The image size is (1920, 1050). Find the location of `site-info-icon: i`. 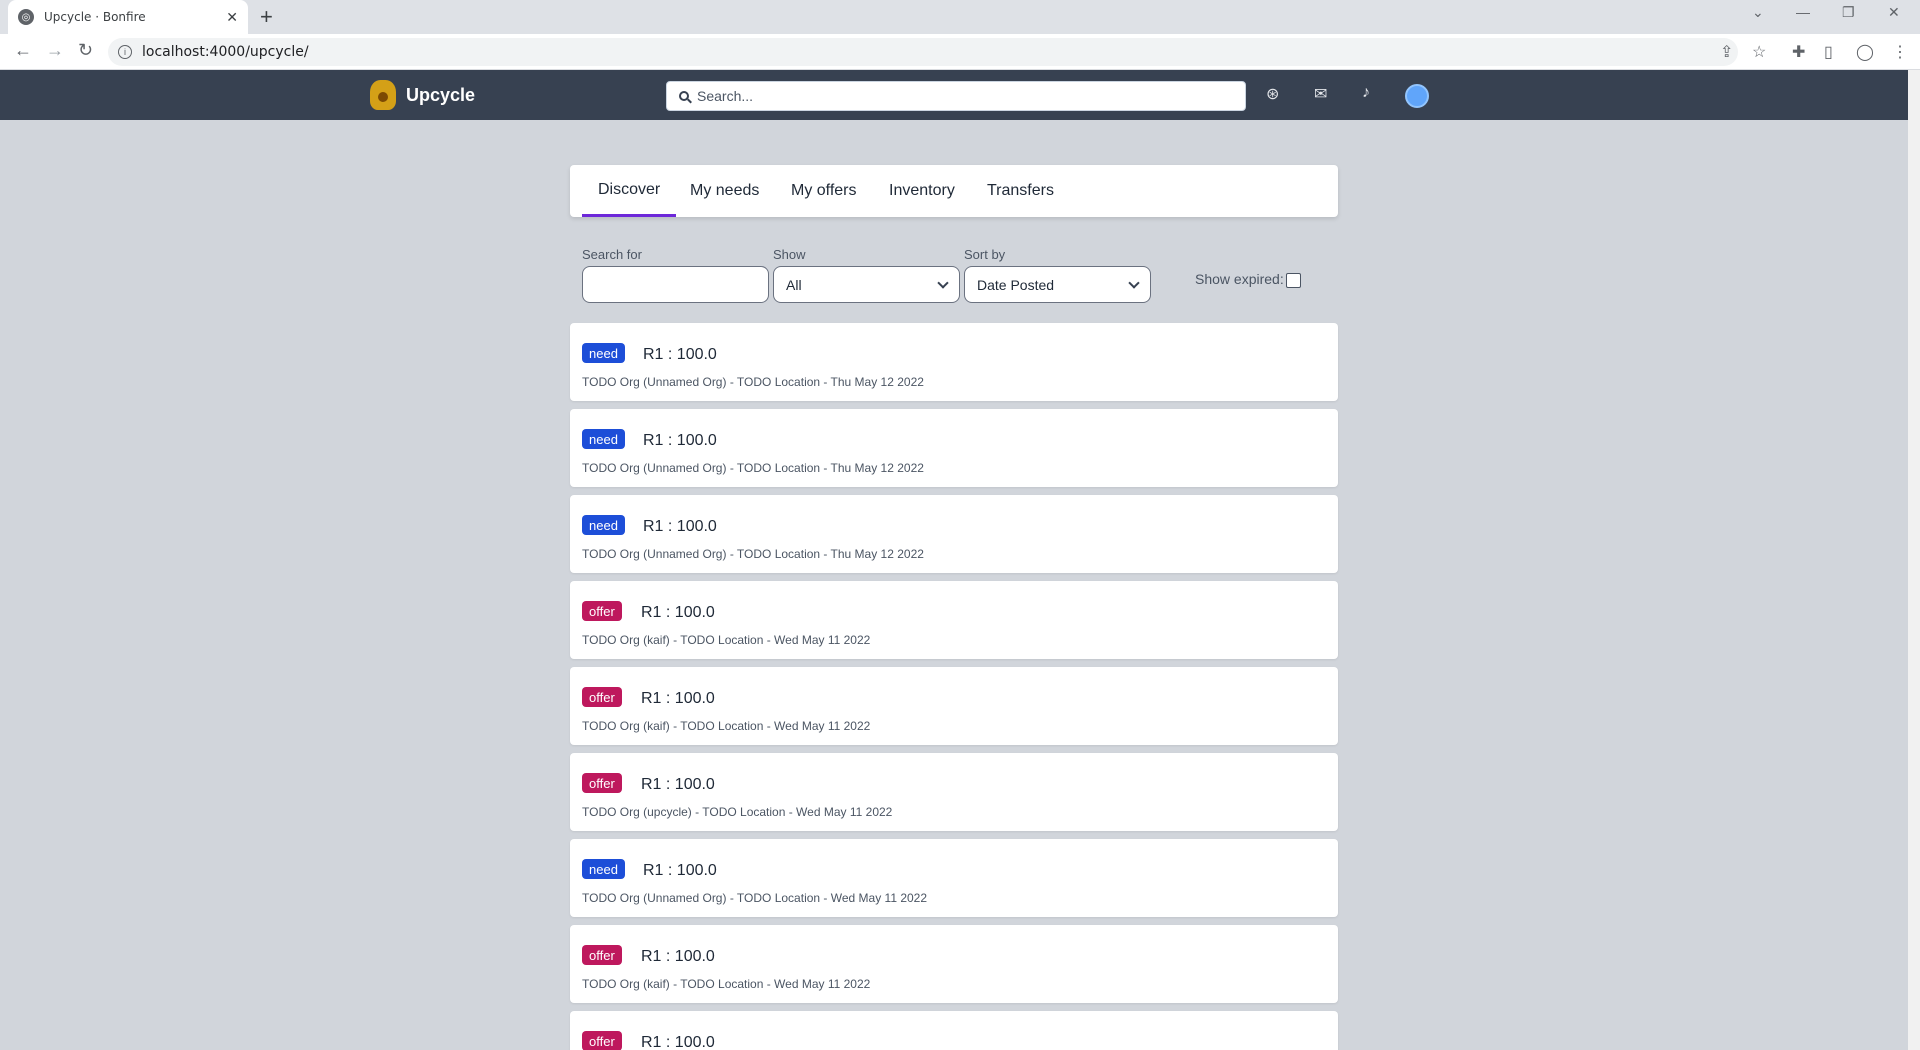

site-info-icon: i is located at coordinates (125, 52).